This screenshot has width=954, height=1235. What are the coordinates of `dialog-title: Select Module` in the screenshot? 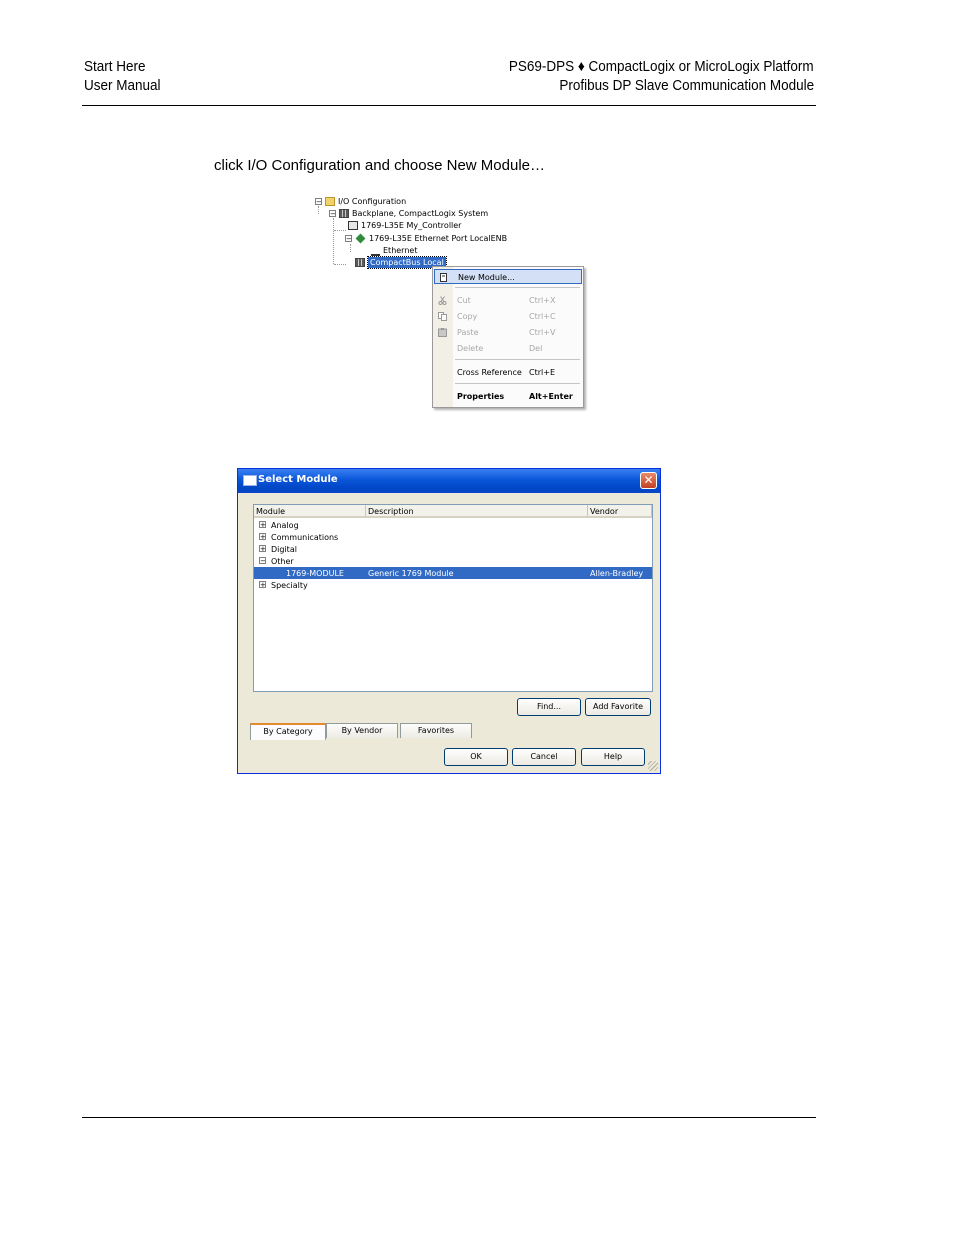 It's located at (298, 479).